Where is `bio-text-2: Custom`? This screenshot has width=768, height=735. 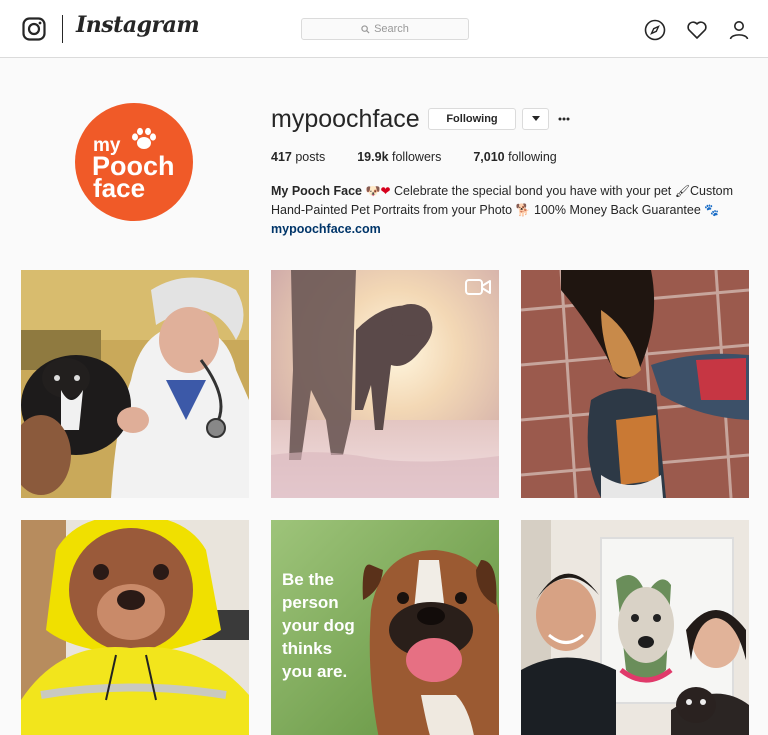 bio-text-2: Custom is located at coordinates (711, 191).